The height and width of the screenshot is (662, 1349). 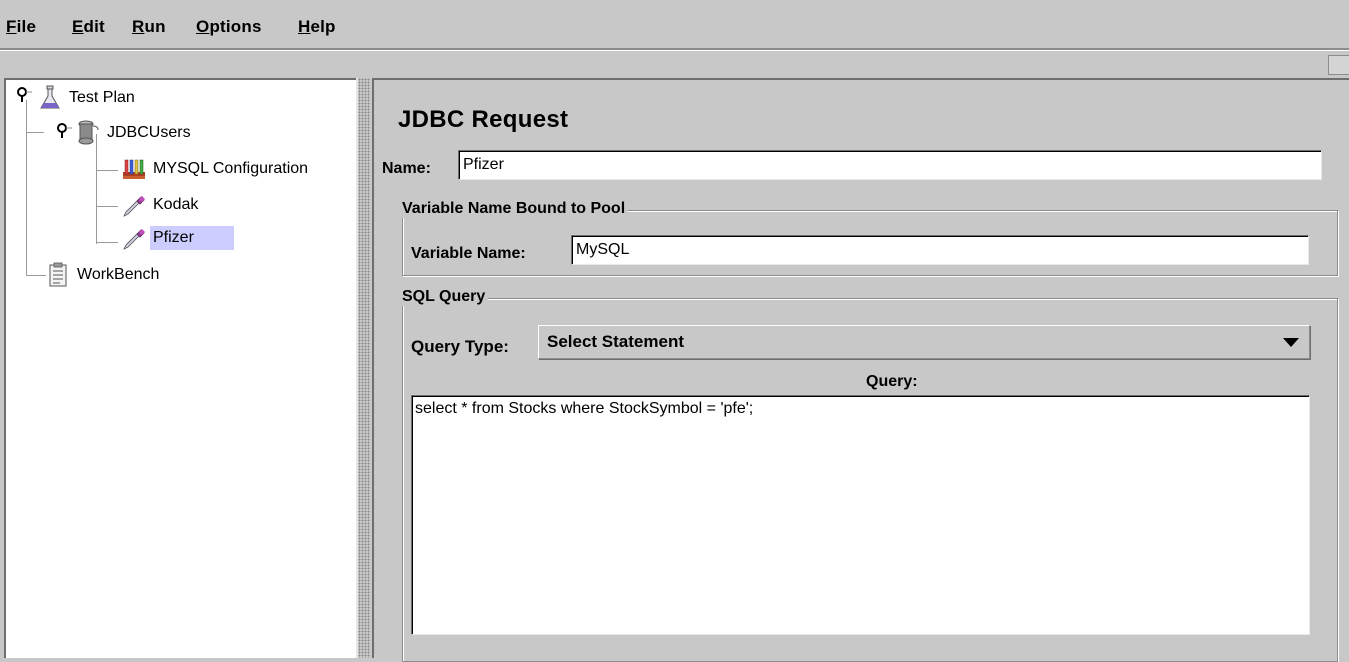 I want to click on split-pane-divider, so click(x=363, y=368).